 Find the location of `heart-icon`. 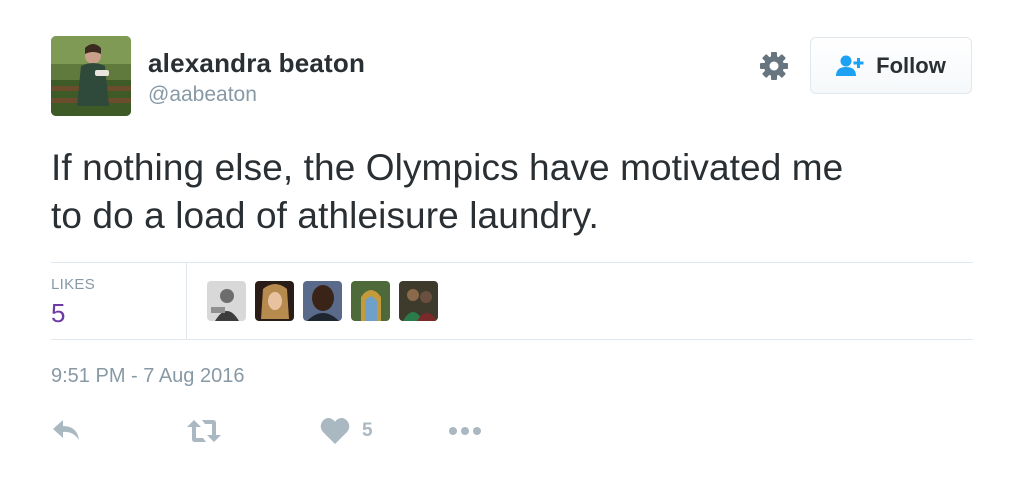

heart-icon is located at coordinates (335, 431).